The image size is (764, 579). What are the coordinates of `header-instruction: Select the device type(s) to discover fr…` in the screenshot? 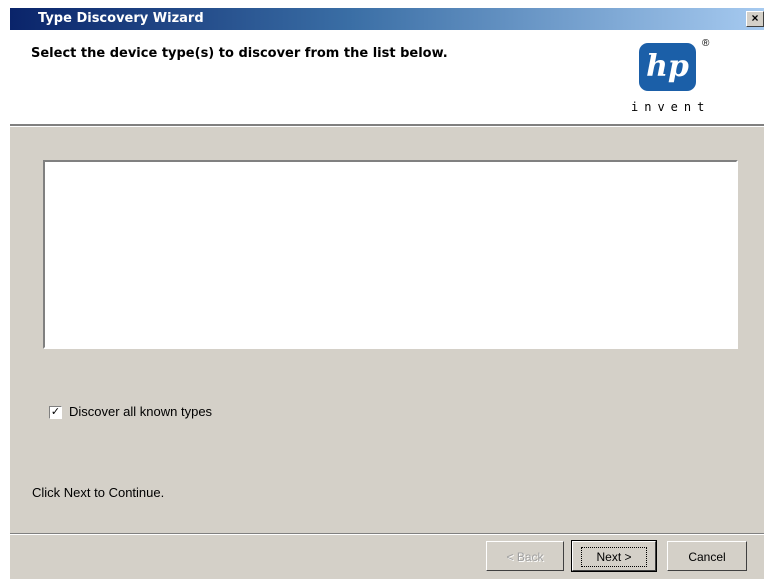 It's located at (239, 53).